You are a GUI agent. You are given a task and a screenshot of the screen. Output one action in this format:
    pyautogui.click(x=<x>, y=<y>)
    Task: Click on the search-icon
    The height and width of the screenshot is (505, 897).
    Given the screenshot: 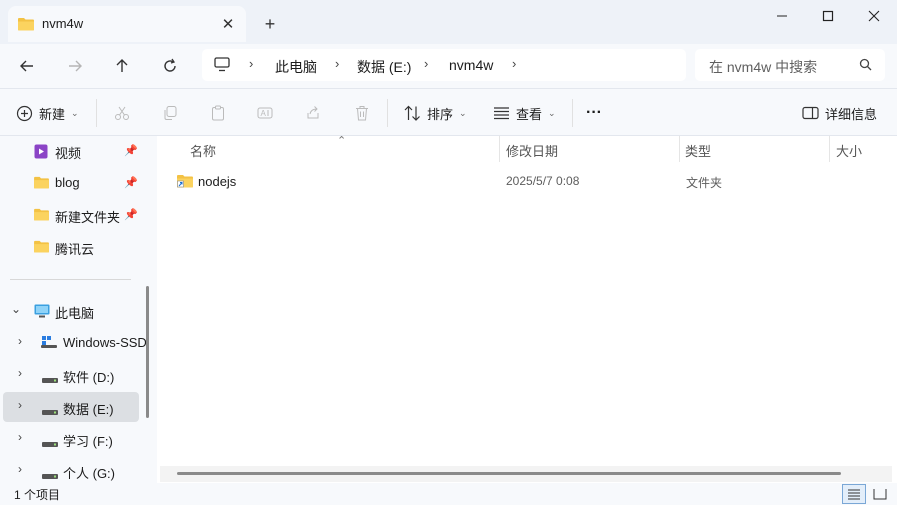 What is the action you would take?
    pyautogui.click(x=865, y=66)
    